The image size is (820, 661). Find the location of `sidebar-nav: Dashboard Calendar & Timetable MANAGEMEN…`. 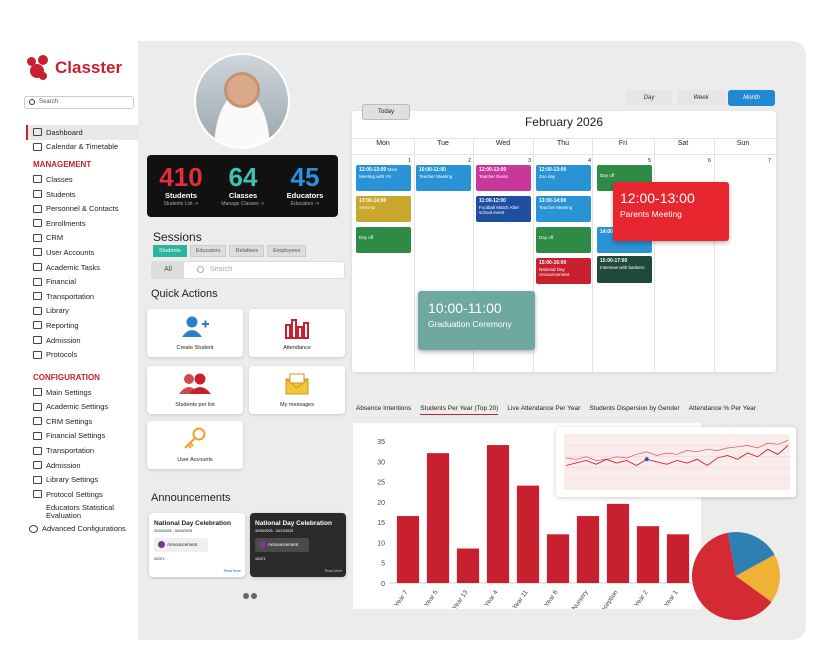

sidebar-nav: Dashboard Calendar & Timetable MANAGEMEN… is located at coordinates (82, 330).